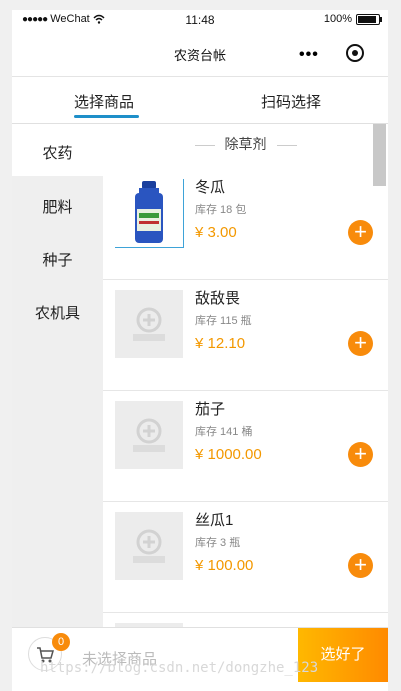 The height and width of the screenshot is (691, 401). I want to click on list-item: 茄子 库存 141 桶 ¥ 1000.00 +, so click(245, 446).